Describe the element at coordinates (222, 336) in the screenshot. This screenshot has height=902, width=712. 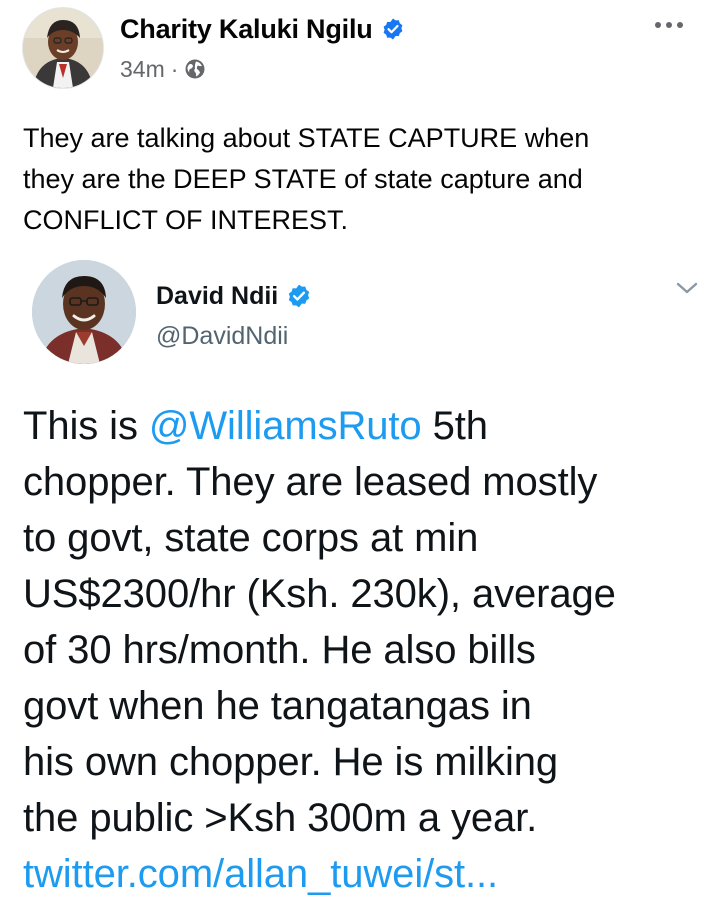
I see `tweet-author-handle: @DavidNdii` at that location.